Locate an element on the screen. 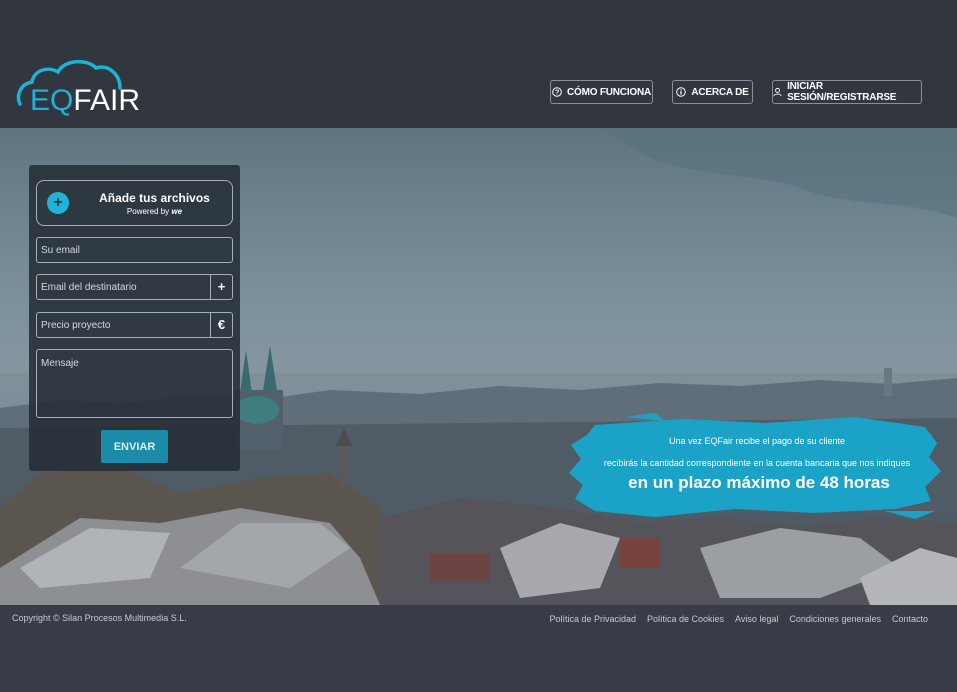  legal-notice-link: Aviso legal is located at coordinates (756, 619).